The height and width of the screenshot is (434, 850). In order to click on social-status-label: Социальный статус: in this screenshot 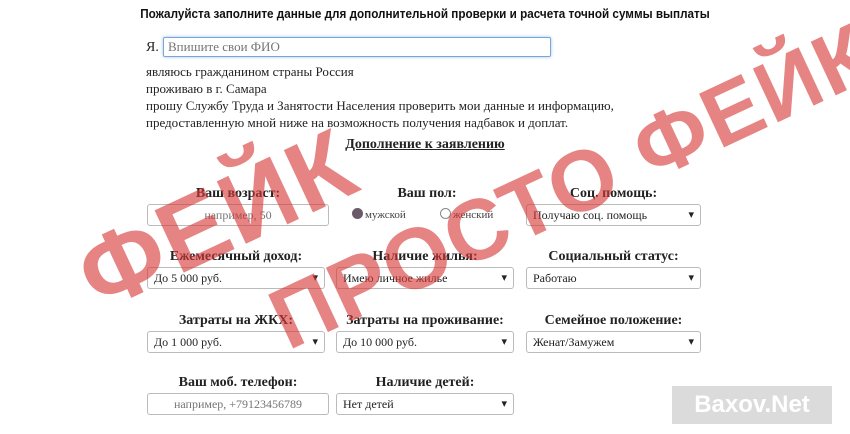, I will do `click(613, 256)`.